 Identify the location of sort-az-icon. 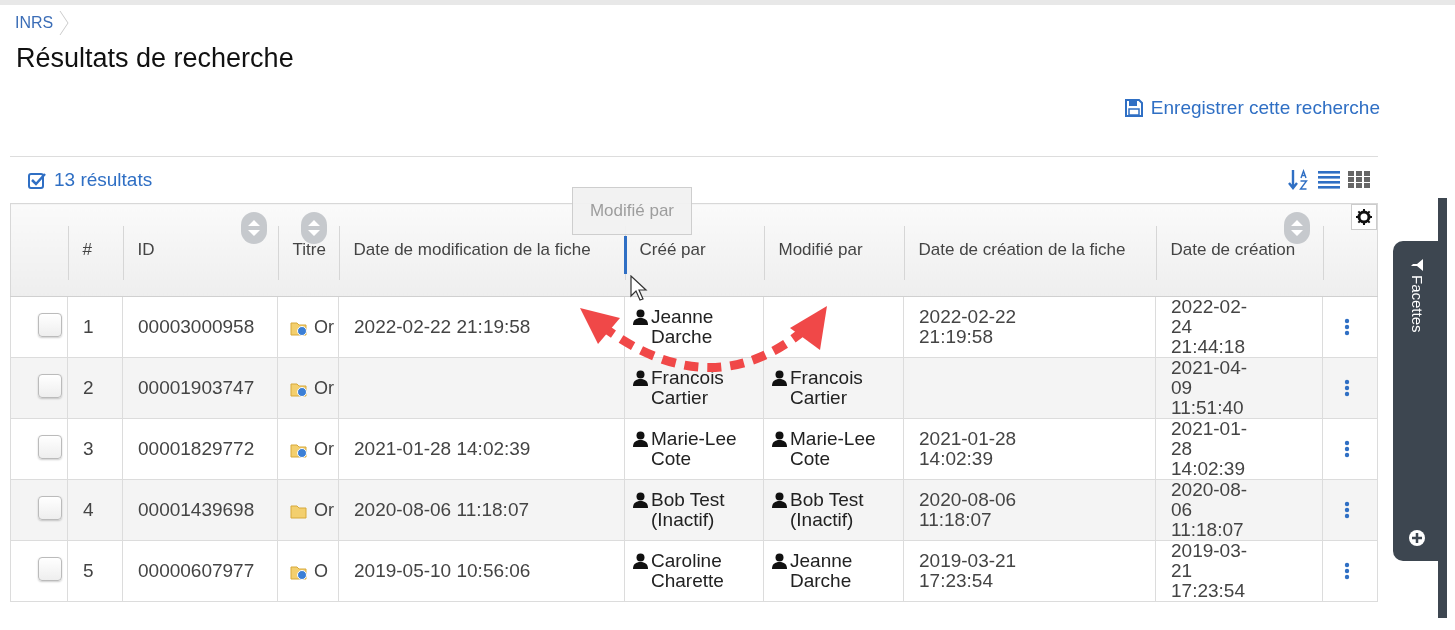
(1299, 180).